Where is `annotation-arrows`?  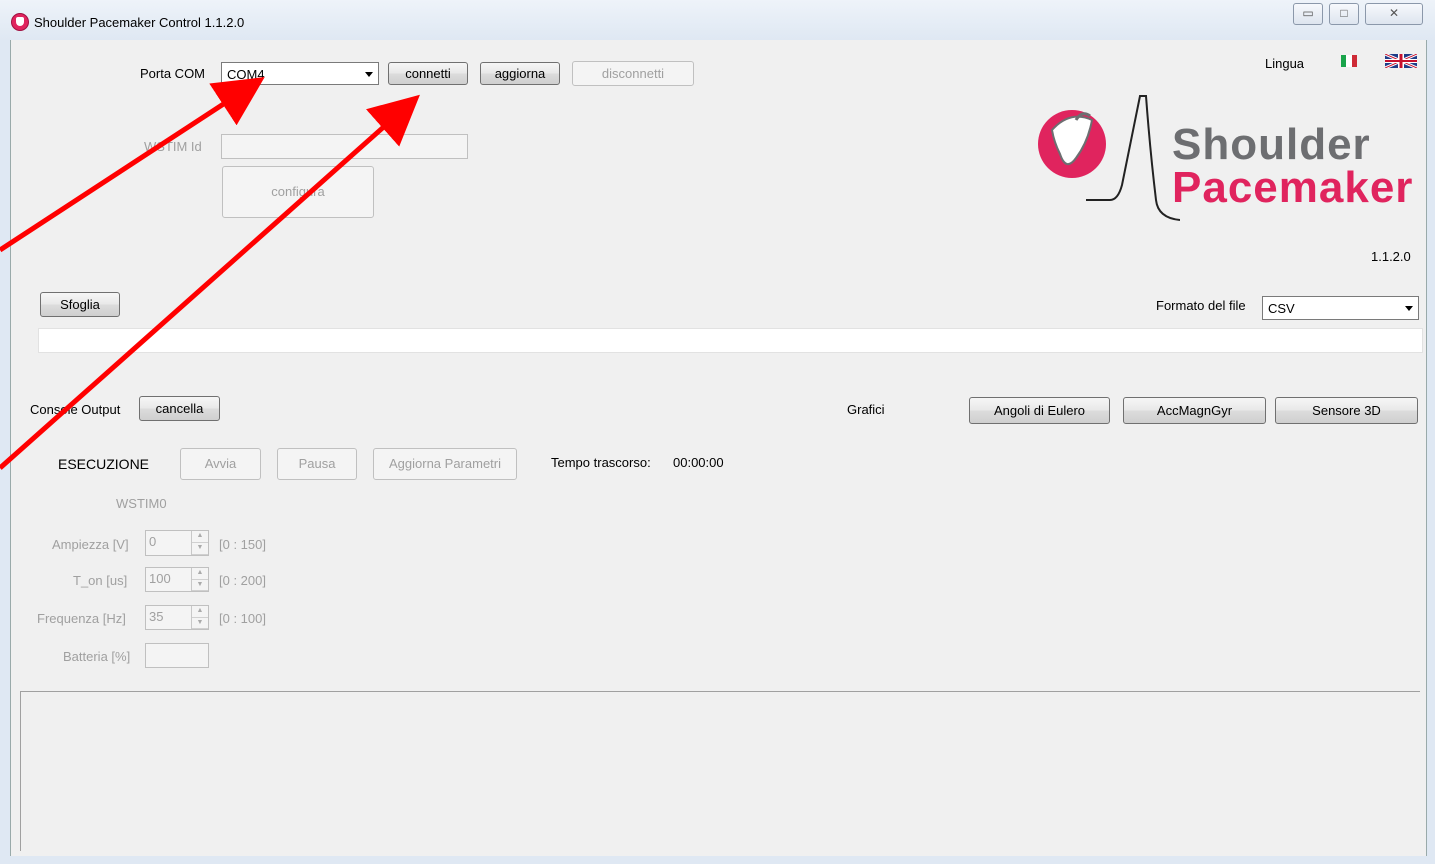
annotation-arrows is located at coordinates (210, 273).